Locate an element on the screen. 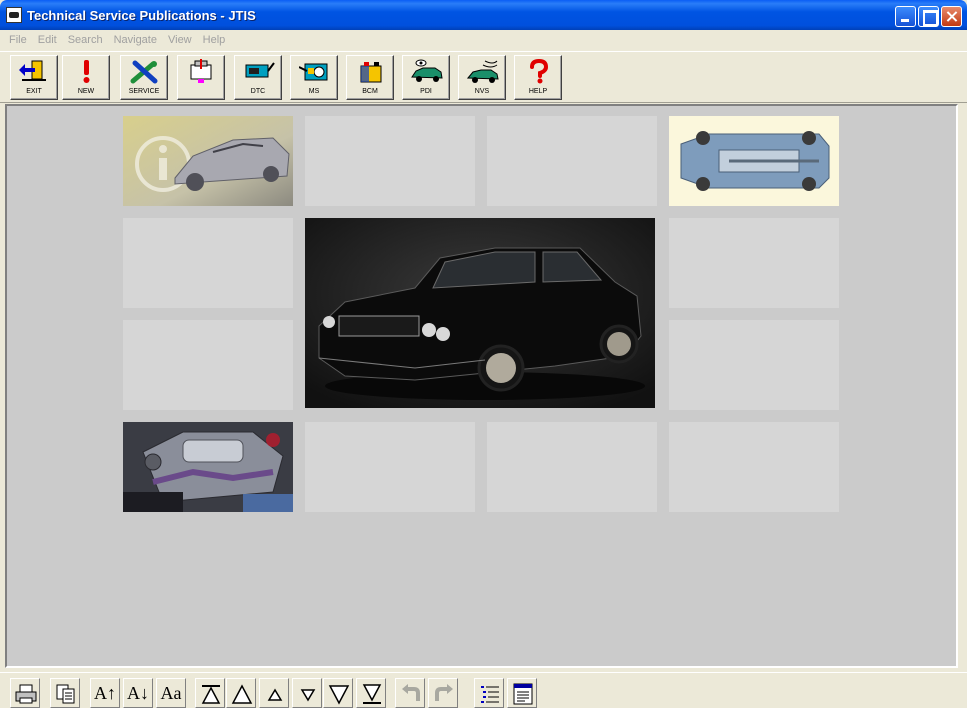  first-page-icon is located at coordinates (211, 694).